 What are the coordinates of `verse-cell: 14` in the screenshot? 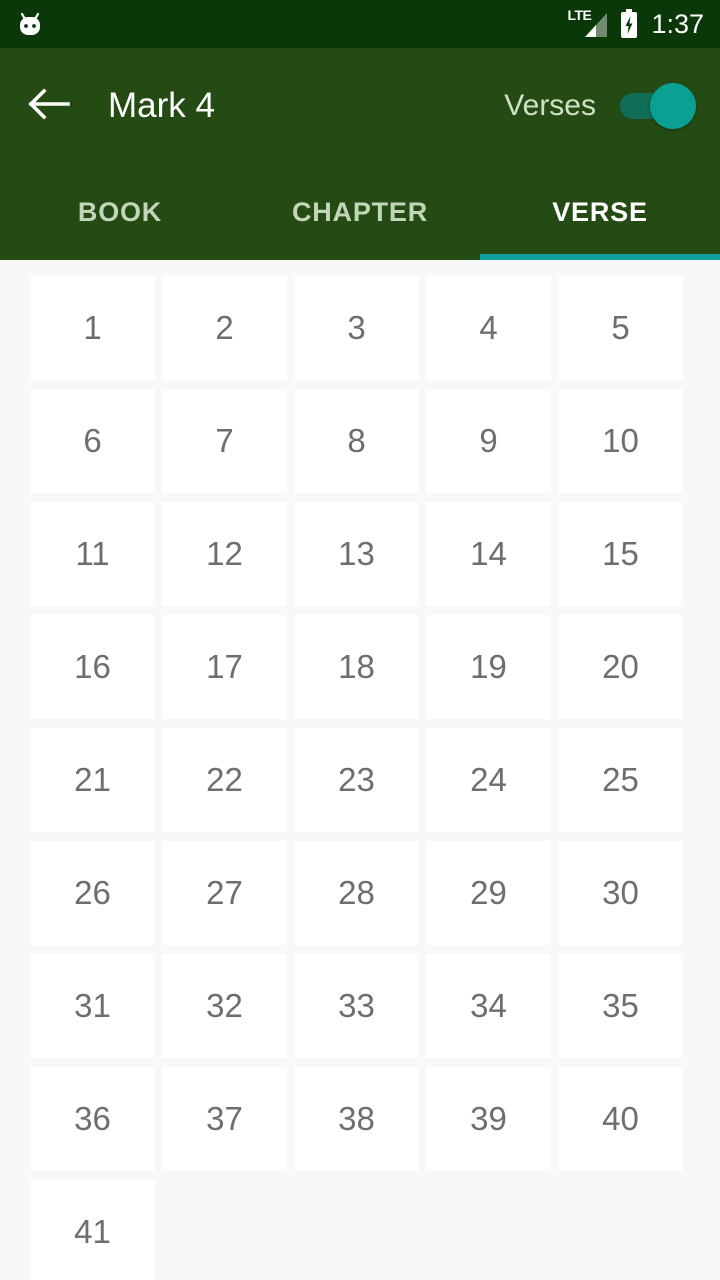 It's located at (488, 554).